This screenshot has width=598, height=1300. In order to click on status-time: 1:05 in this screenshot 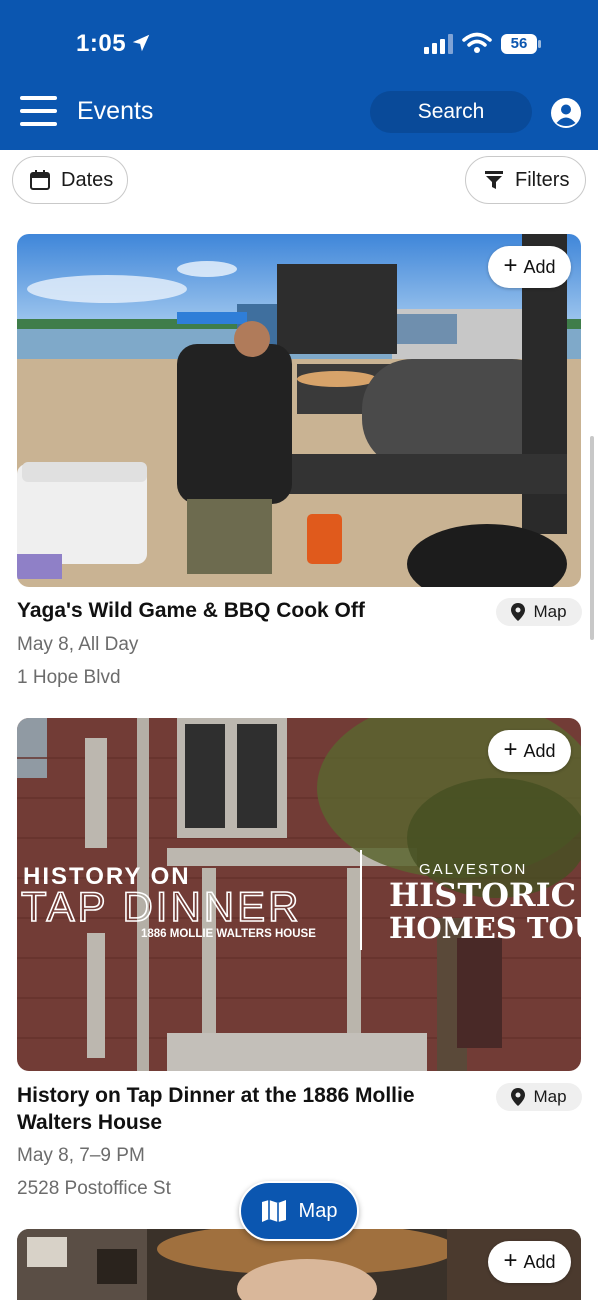, I will do `click(101, 43)`.